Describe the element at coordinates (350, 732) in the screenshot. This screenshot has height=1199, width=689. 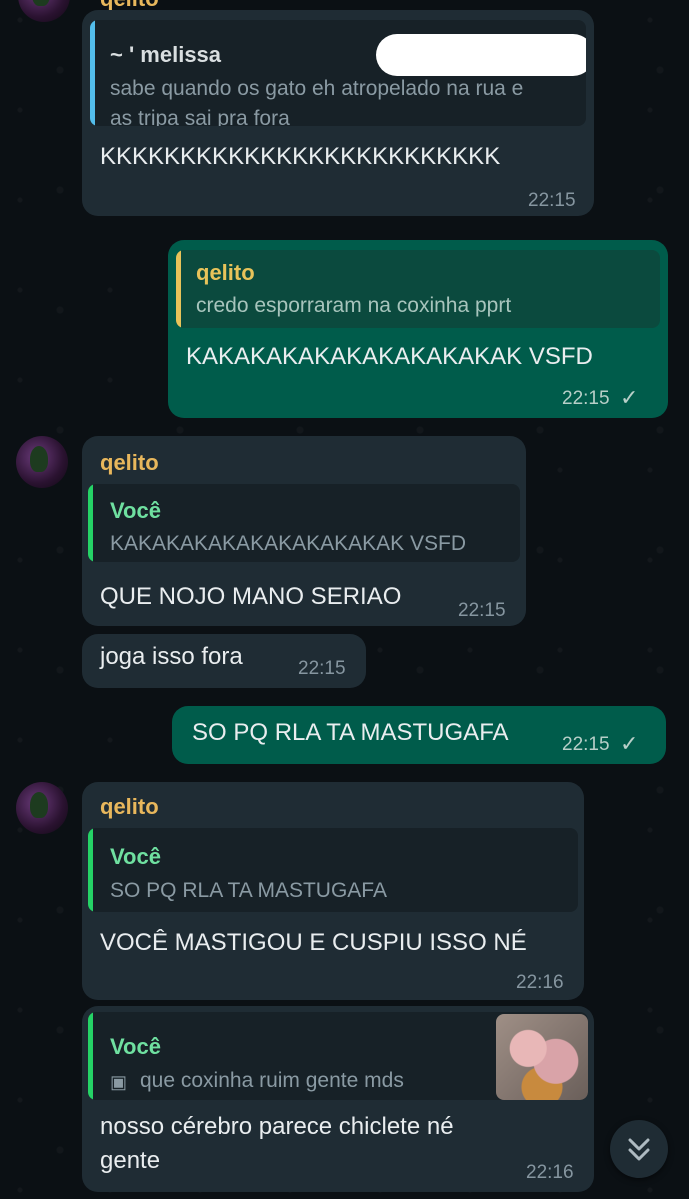
I see `message-text: SO PQ RLA TA MASTUGAFA` at that location.